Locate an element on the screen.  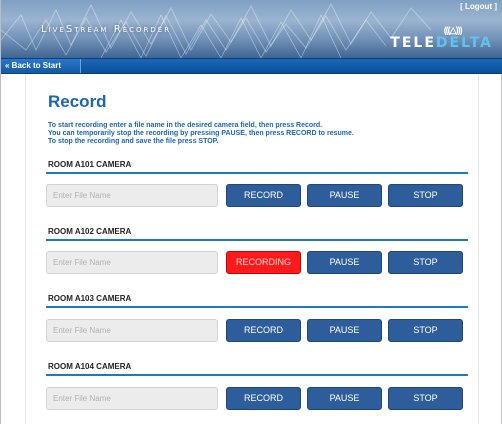
page-title: Record is located at coordinates (77, 101).